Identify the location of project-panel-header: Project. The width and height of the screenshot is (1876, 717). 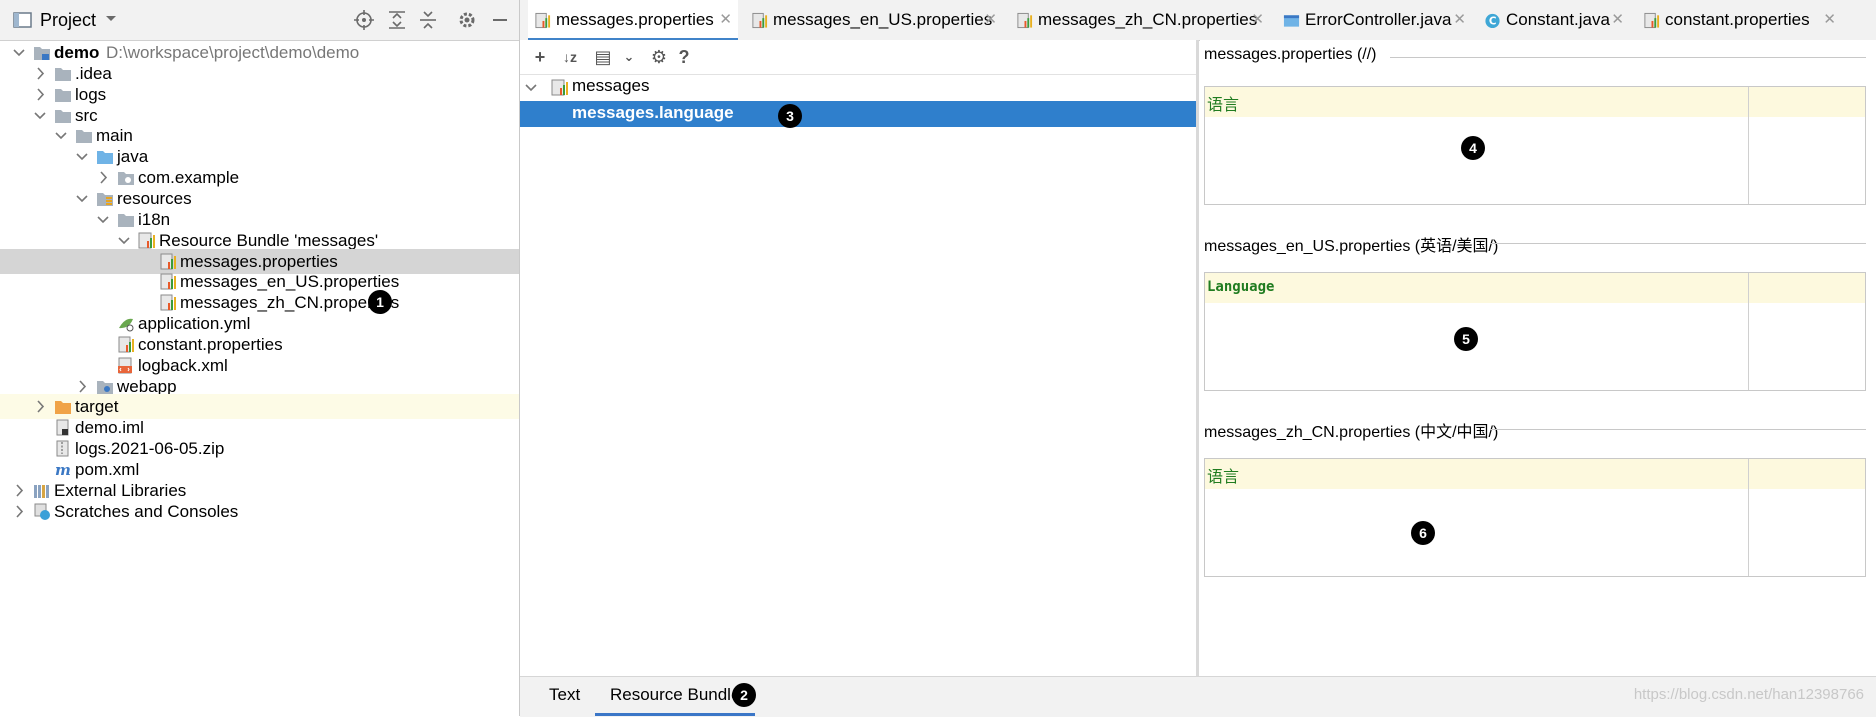
(259, 20).